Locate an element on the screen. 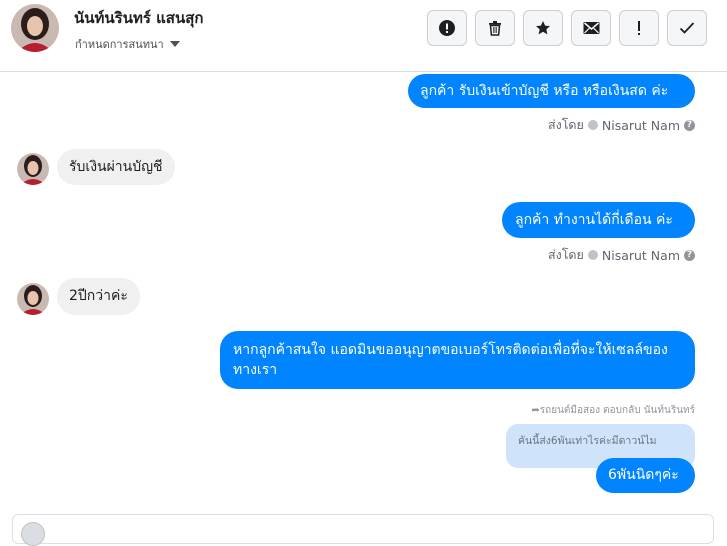 Image resolution: width=727 pixels, height=546 pixels. conversation-status-dropdown: กำหนดการสนทนา is located at coordinates (127, 44).